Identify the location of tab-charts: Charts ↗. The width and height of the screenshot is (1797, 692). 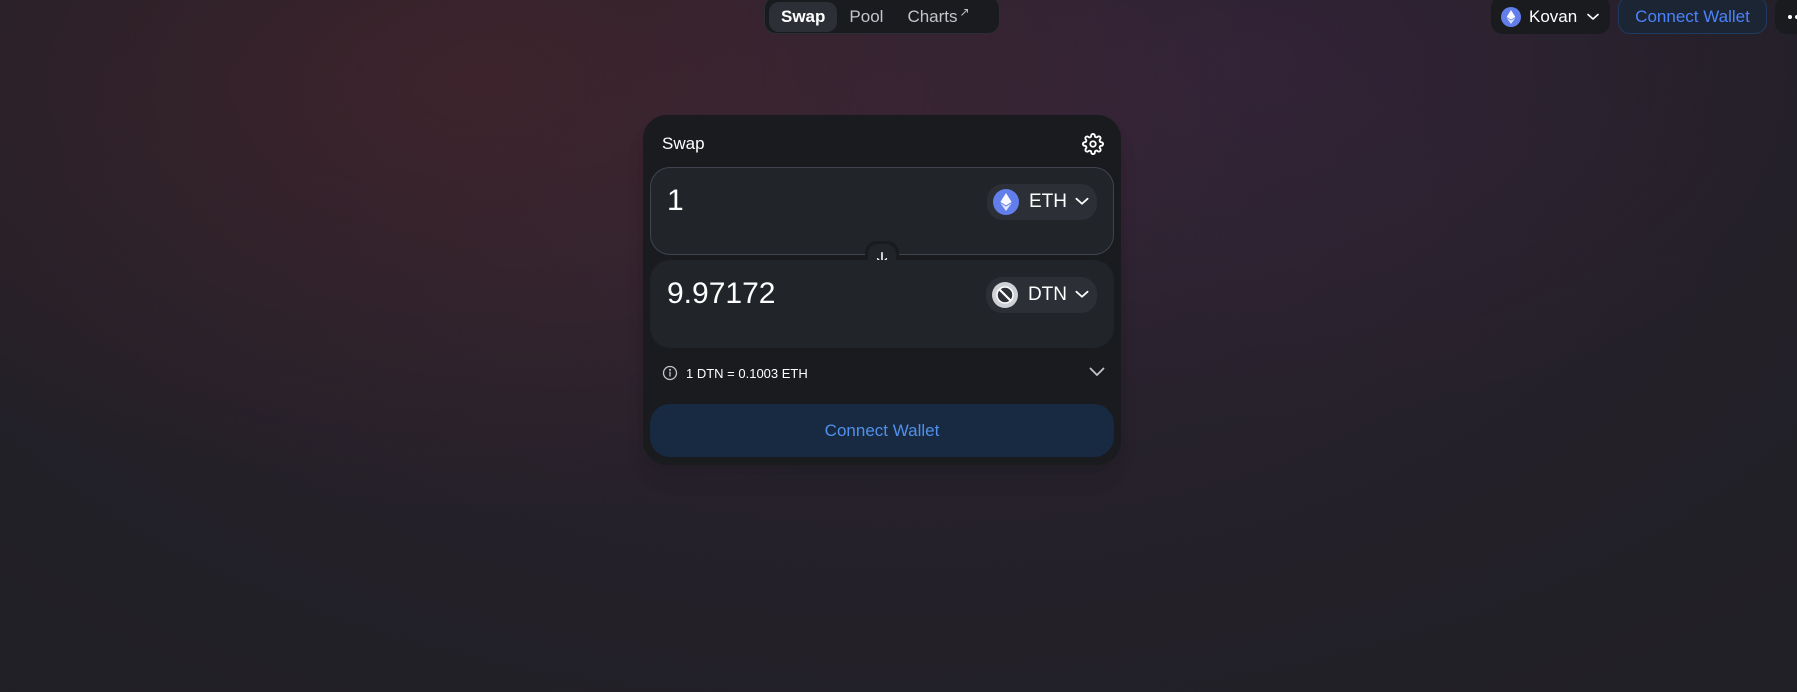
(938, 17).